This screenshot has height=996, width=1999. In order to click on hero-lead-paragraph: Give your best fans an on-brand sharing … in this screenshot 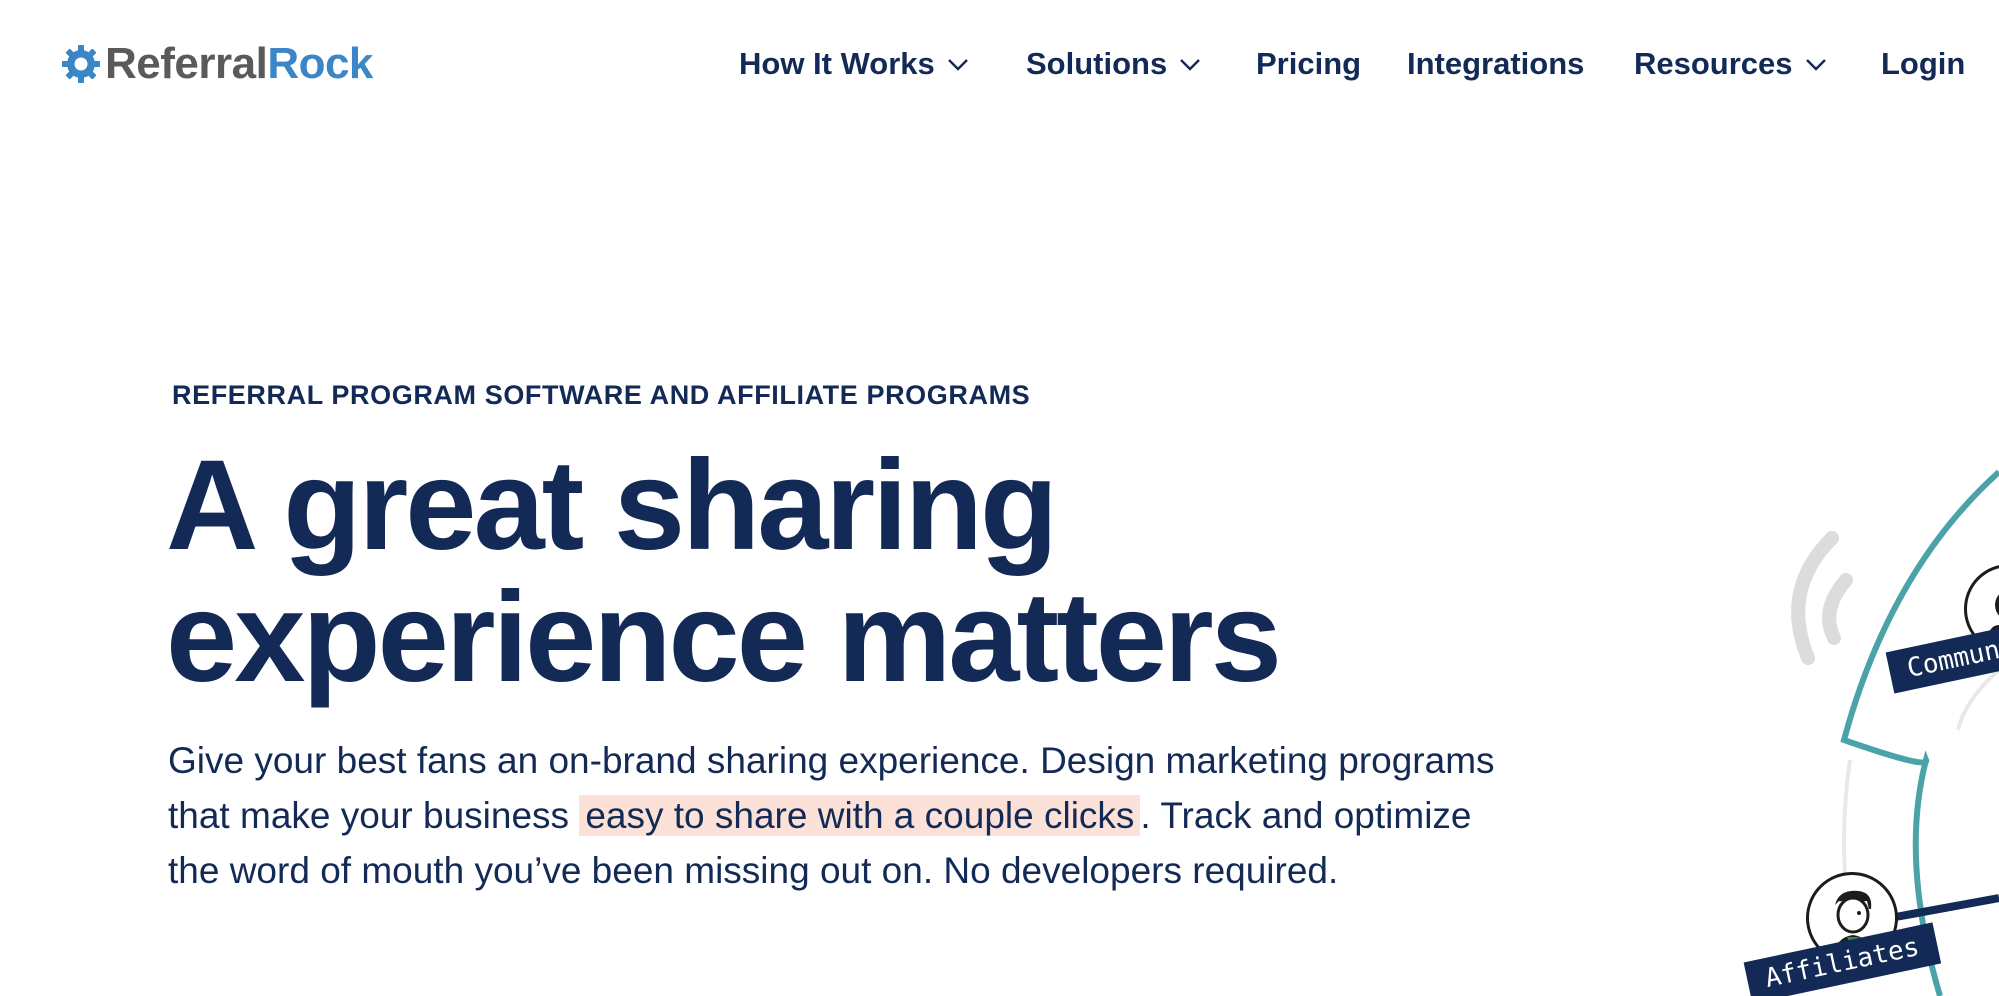, I will do `click(833, 815)`.